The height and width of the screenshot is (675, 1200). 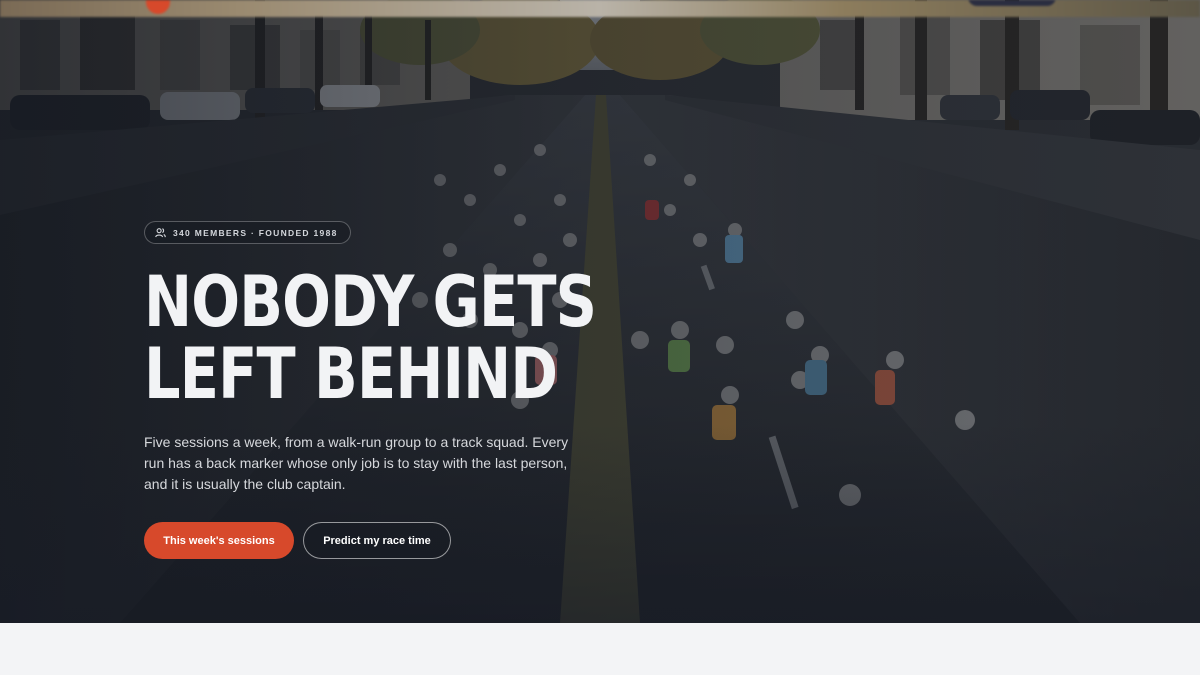 What do you see at coordinates (219, 540) in the screenshot?
I see `sessions-button: This week's sessions` at bounding box center [219, 540].